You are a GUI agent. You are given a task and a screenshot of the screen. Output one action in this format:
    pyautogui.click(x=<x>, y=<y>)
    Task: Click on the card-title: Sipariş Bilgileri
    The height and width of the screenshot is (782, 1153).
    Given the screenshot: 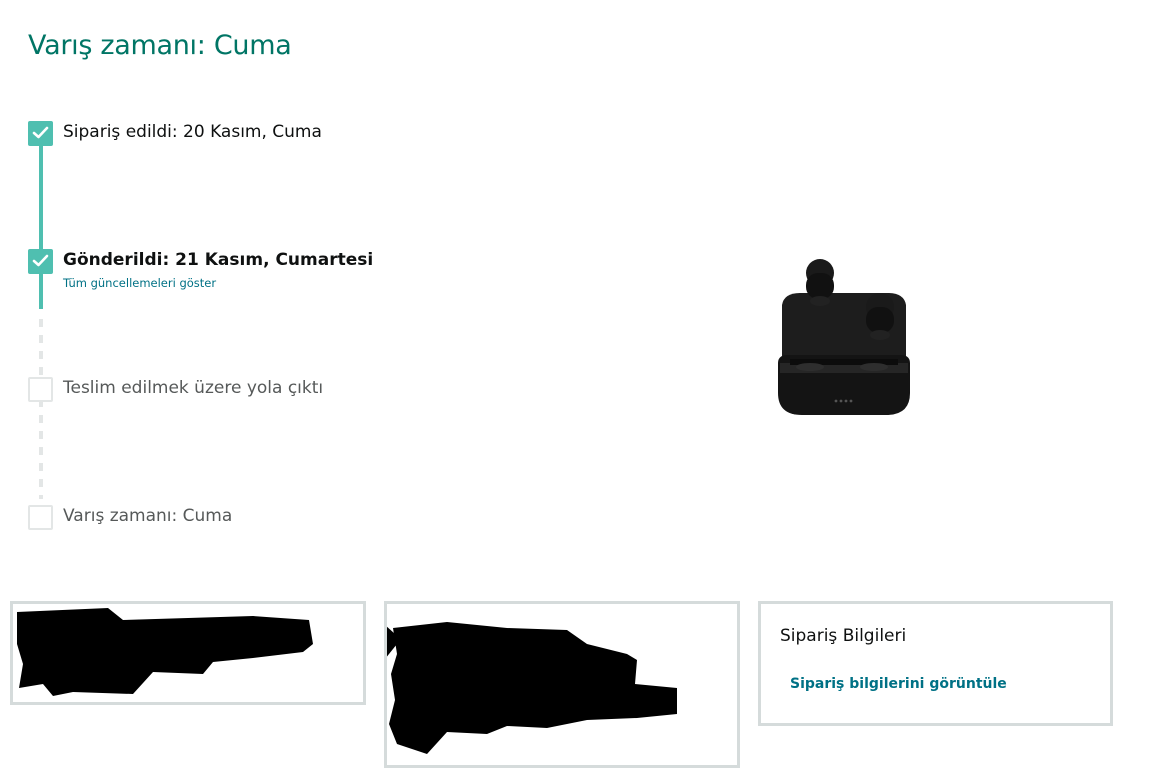 What is the action you would take?
    pyautogui.click(x=843, y=636)
    